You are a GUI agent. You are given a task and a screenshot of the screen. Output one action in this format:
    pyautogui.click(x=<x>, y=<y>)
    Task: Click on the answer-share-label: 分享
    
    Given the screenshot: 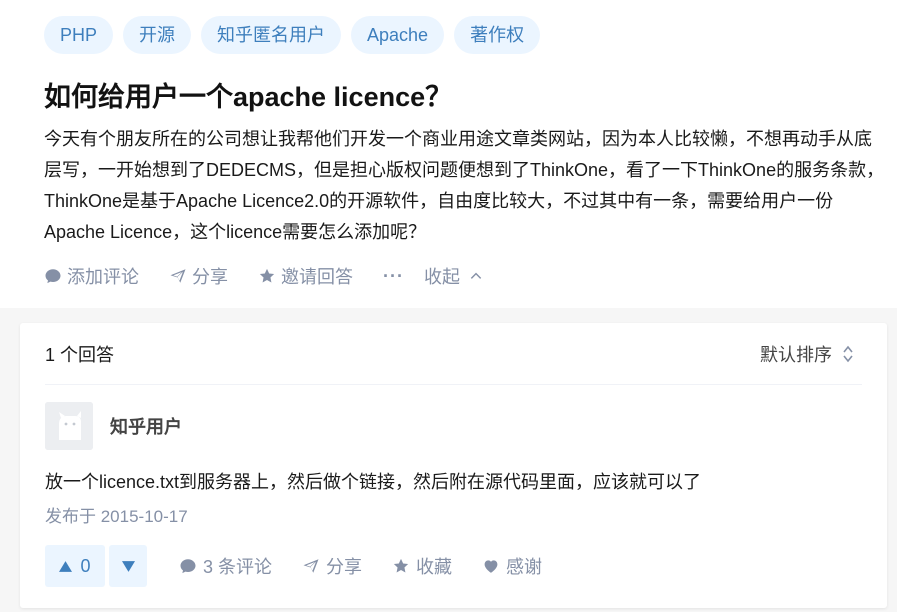 What is the action you would take?
    pyautogui.click(x=344, y=567)
    